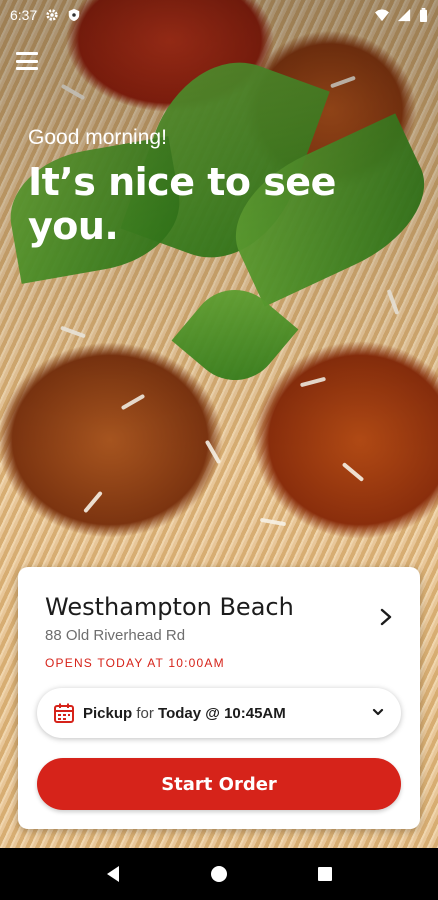  What do you see at coordinates (222, 713) in the screenshot?
I see `pickup-time: Today @ 10:45AM` at bounding box center [222, 713].